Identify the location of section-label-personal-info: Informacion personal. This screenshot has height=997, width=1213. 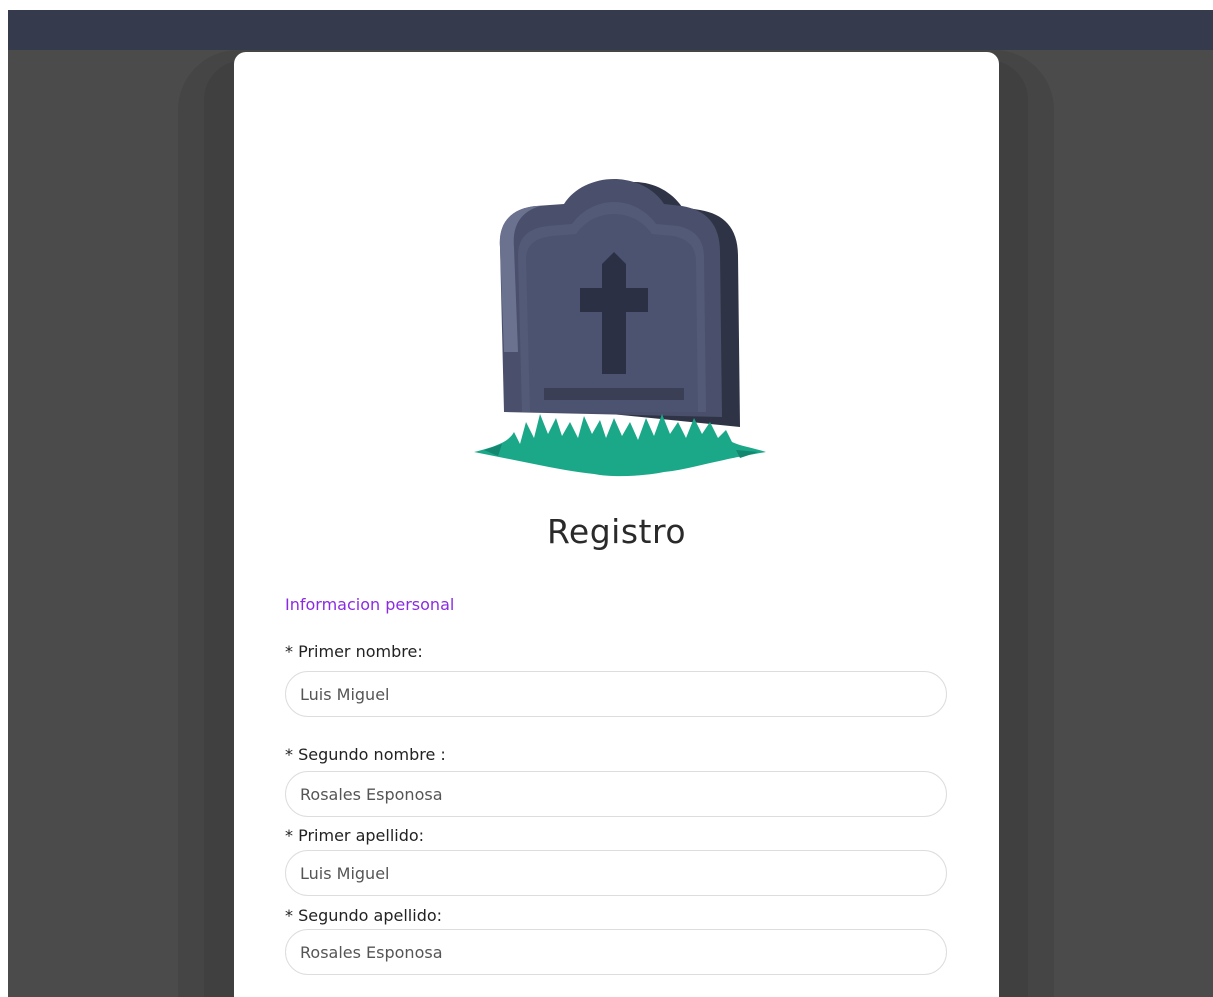
(370, 604).